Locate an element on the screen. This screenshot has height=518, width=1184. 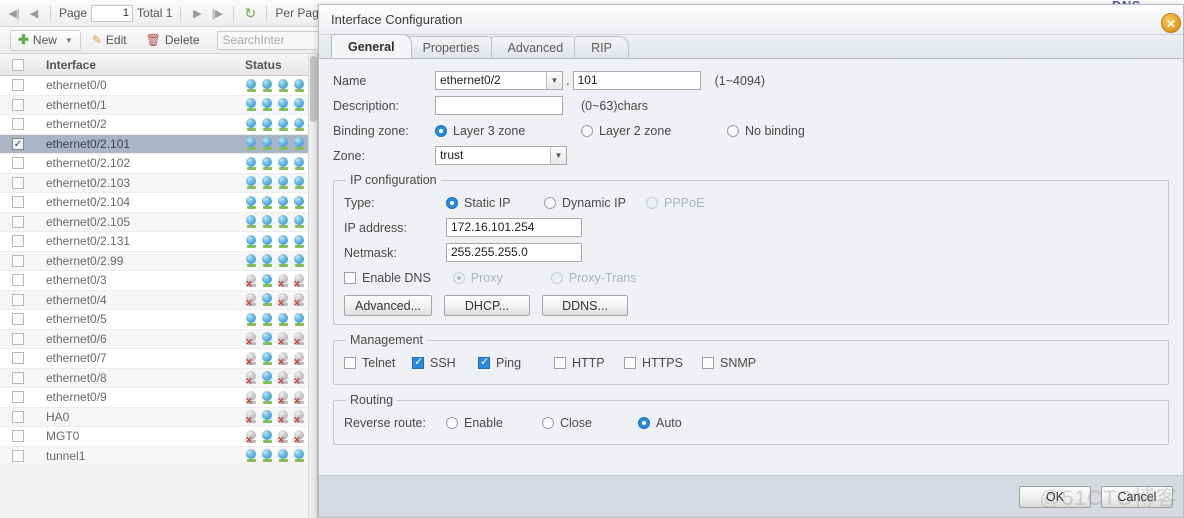
management-option-telnet: Telnet is located at coordinates (378, 363).